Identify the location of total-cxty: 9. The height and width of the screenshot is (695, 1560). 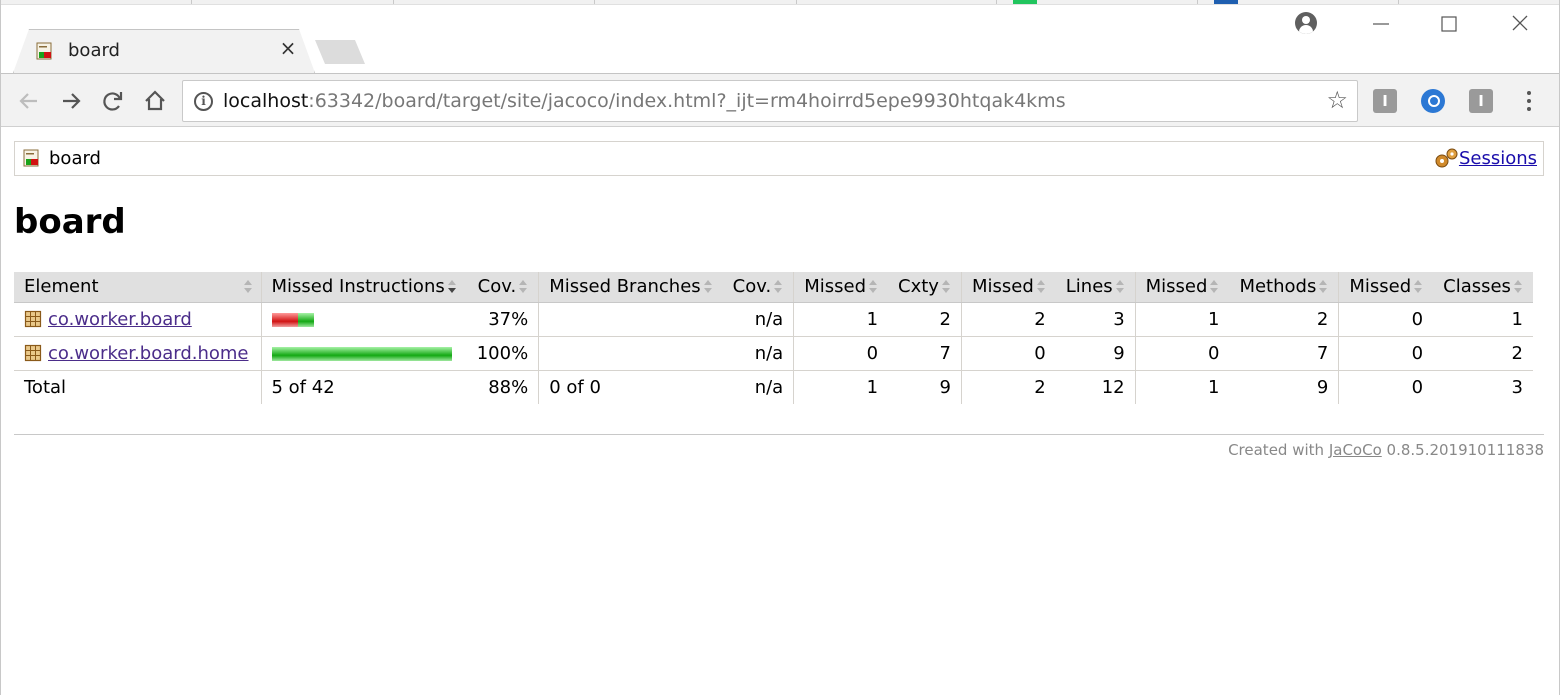
(945, 387).